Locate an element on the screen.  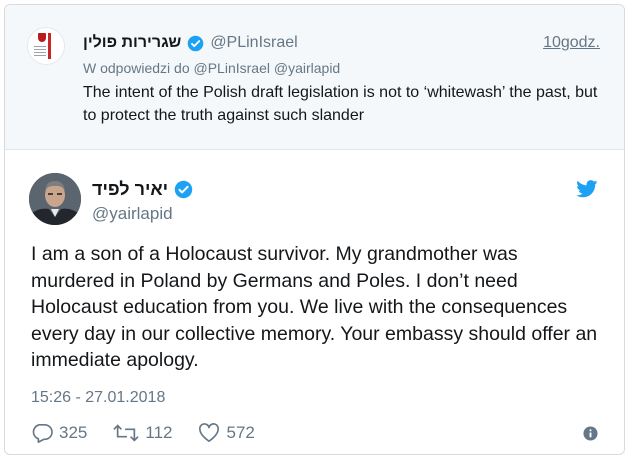
author-header: יאיר לפיד is located at coordinates (142, 189).